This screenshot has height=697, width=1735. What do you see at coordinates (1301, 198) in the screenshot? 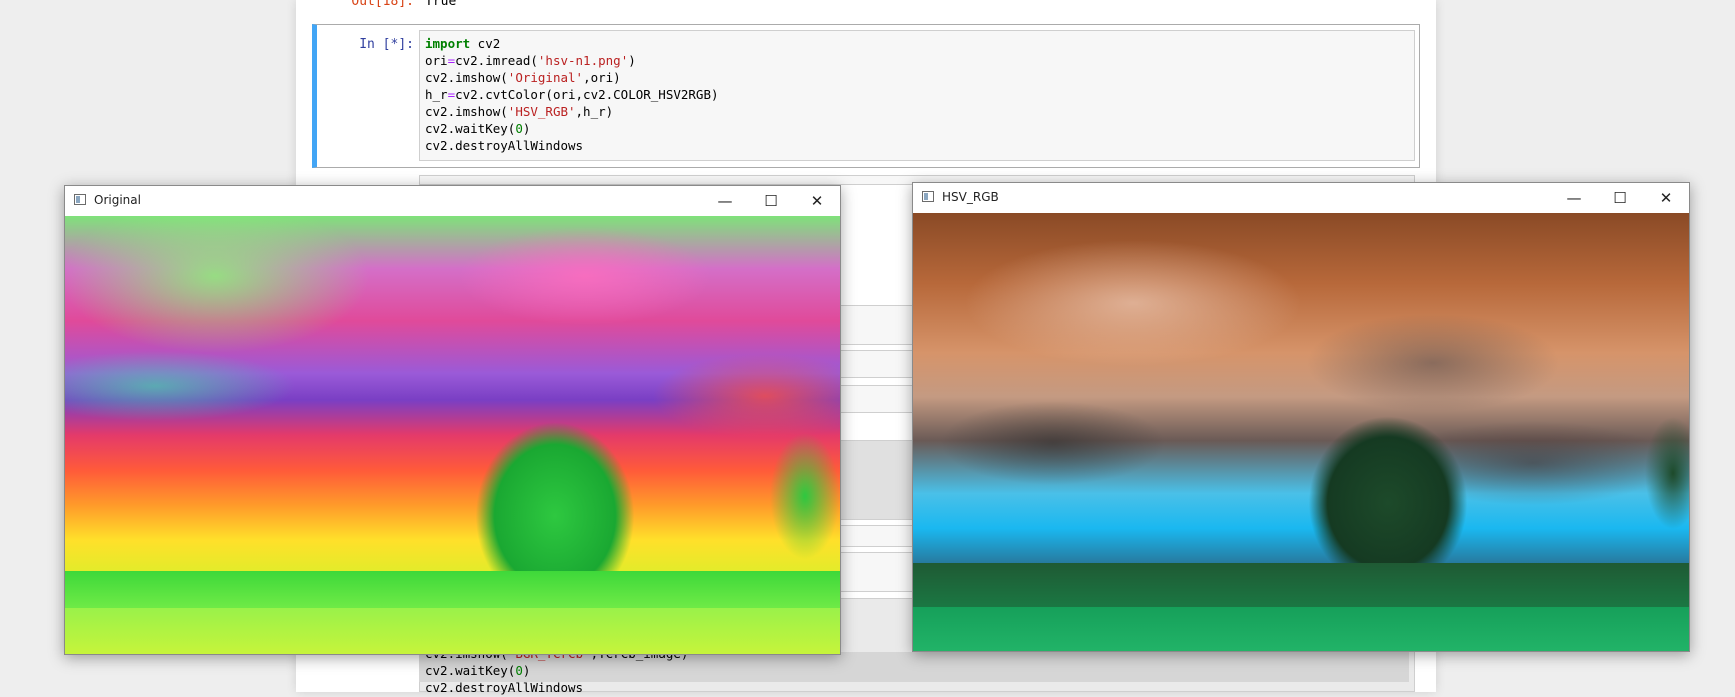
I see `hsv-rgb-titlebar: HSV_RGB — ☐ ✕` at bounding box center [1301, 198].